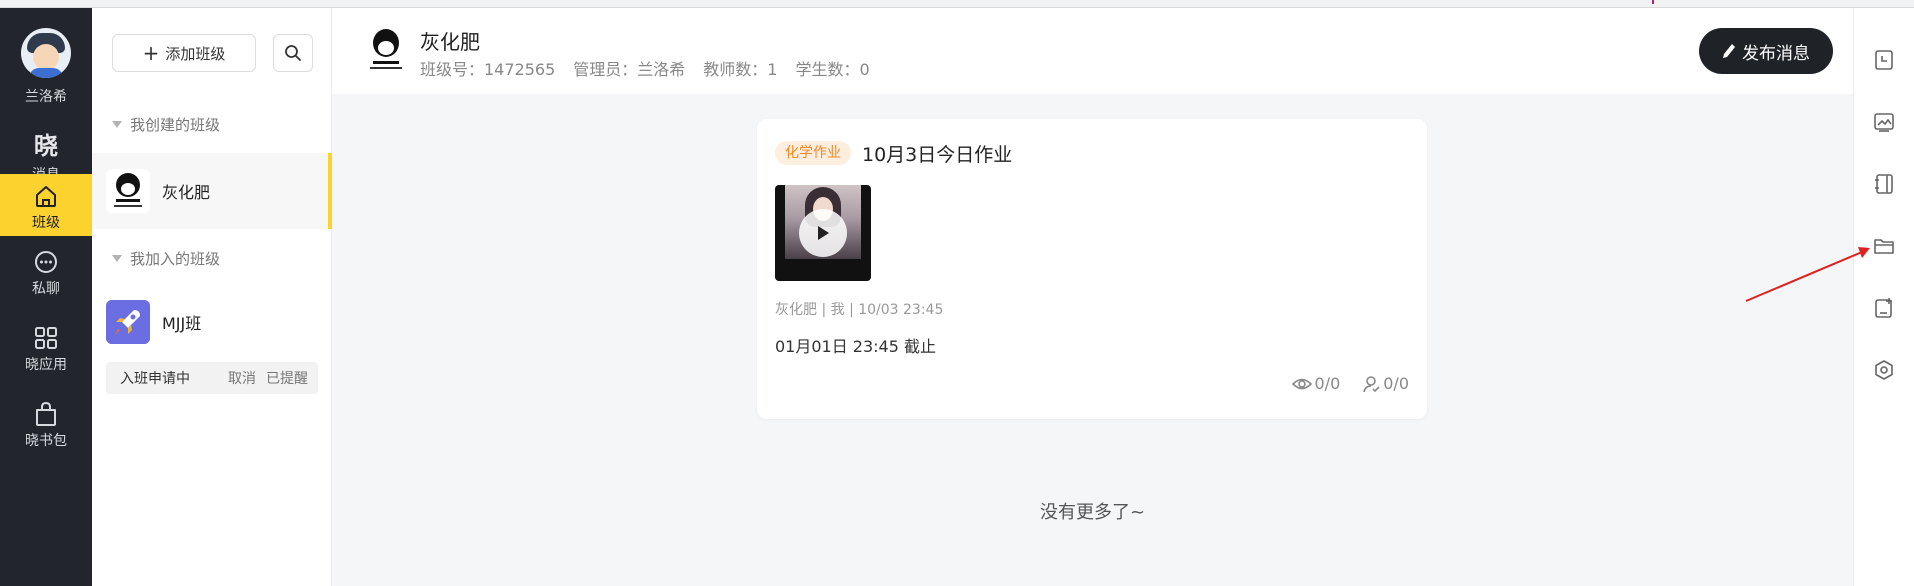 The width and height of the screenshot is (1914, 586). Describe the element at coordinates (175, 259) in the screenshot. I see `section-label: 我加入的班级` at that location.